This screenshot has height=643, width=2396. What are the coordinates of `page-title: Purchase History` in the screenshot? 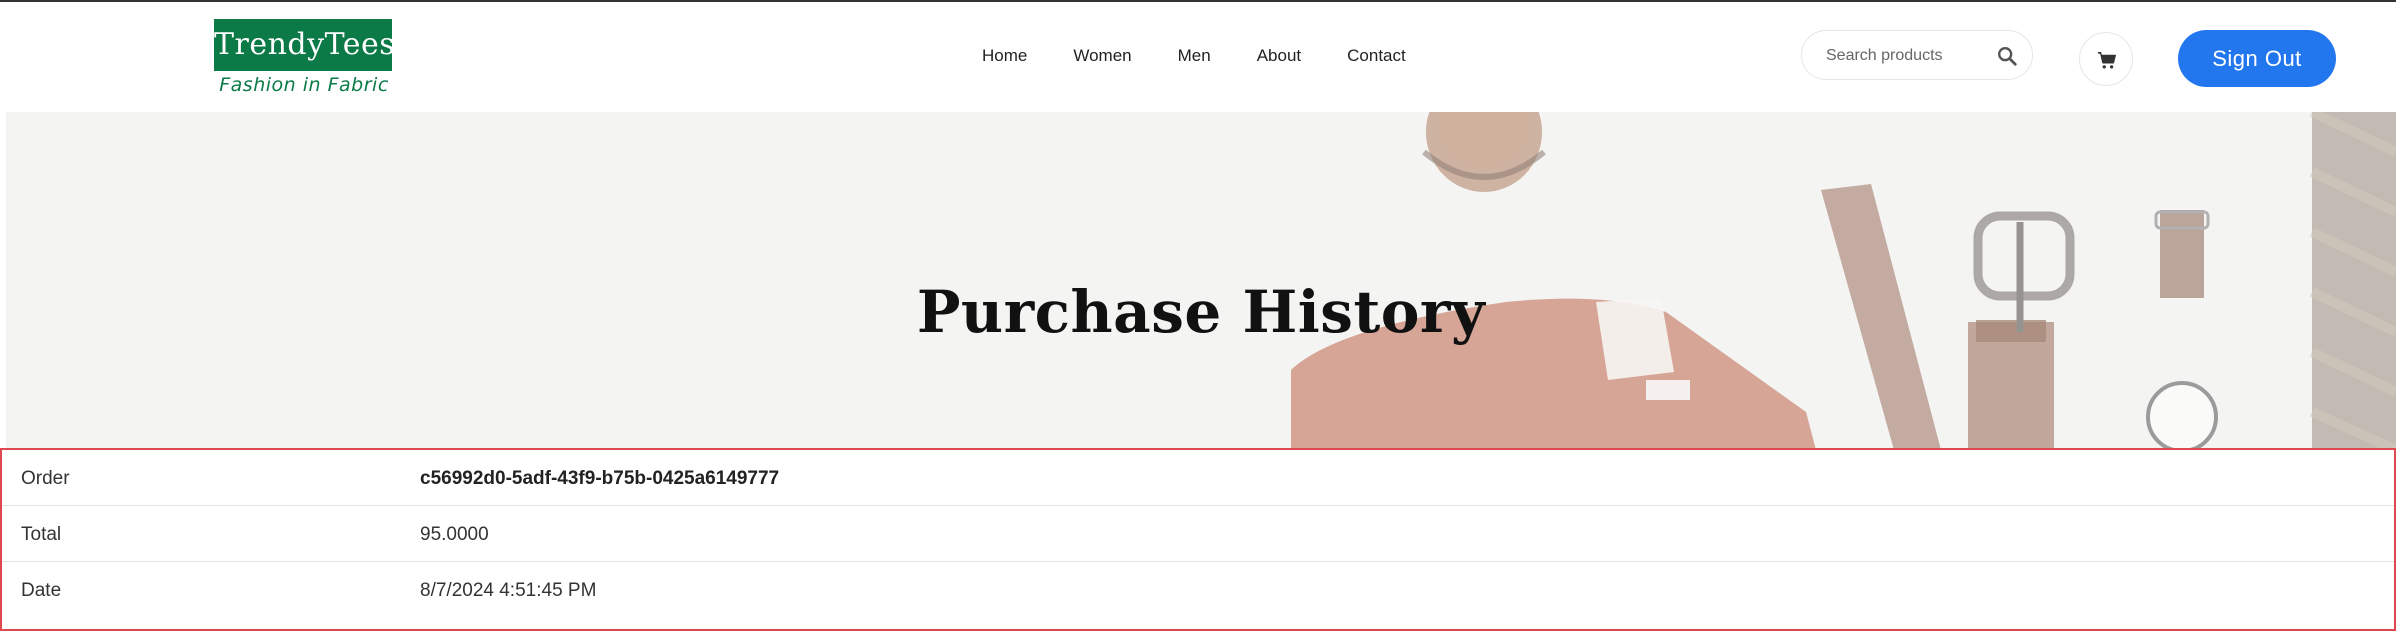 It's located at (1201, 311).